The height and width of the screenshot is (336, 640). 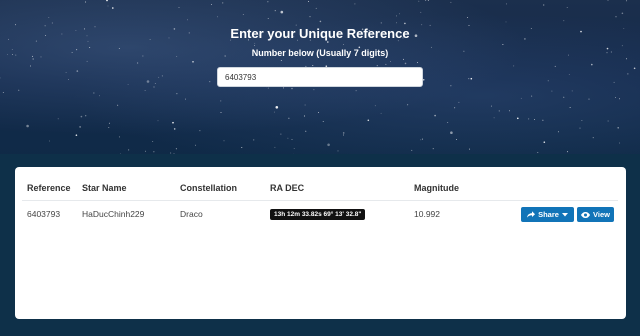 I want to click on view-button: View, so click(x=595, y=214).